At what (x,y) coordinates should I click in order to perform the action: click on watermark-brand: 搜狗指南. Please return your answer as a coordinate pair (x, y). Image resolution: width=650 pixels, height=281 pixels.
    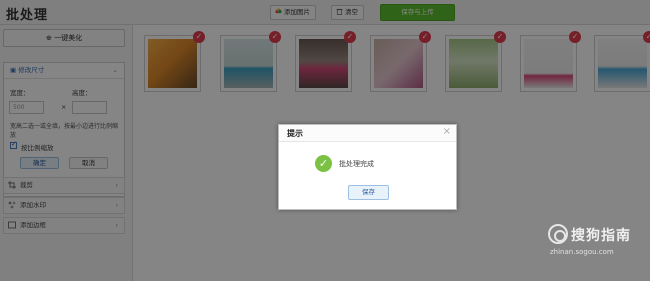
    Looking at the image, I should click on (601, 236).